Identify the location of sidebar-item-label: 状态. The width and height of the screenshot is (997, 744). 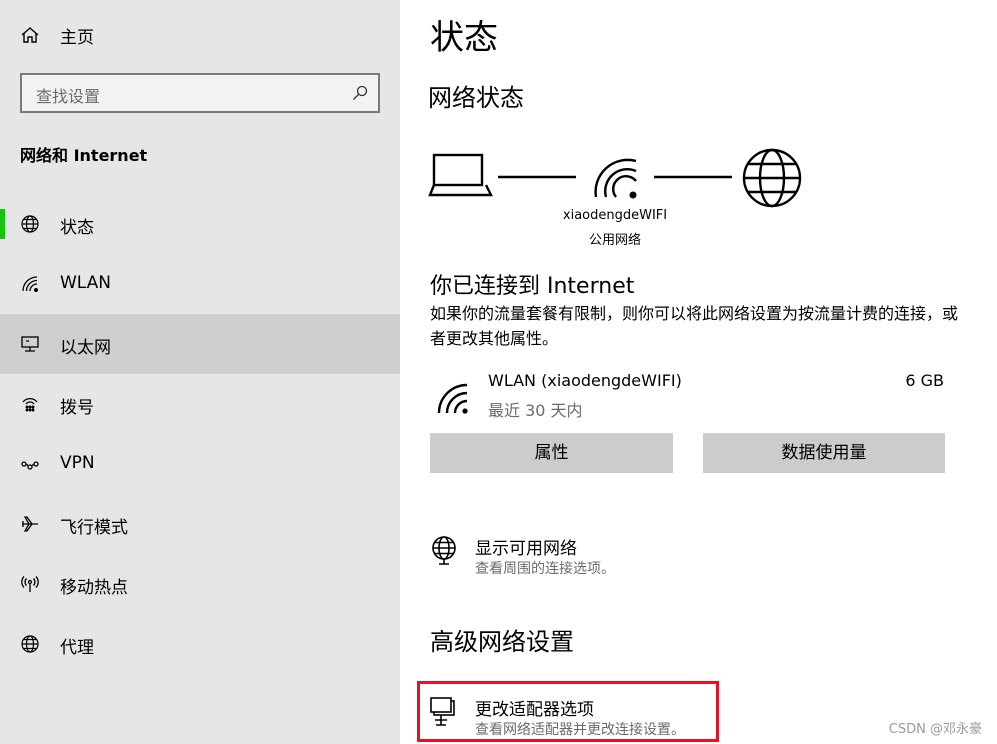
(77, 228).